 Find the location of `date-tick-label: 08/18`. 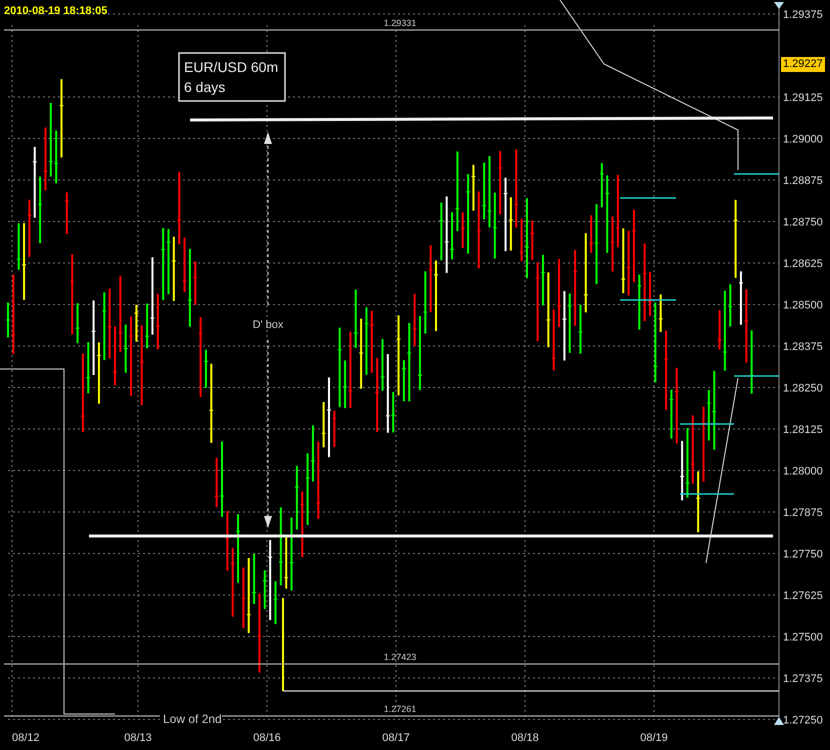

date-tick-label: 08/18 is located at coordinates (525, 738).